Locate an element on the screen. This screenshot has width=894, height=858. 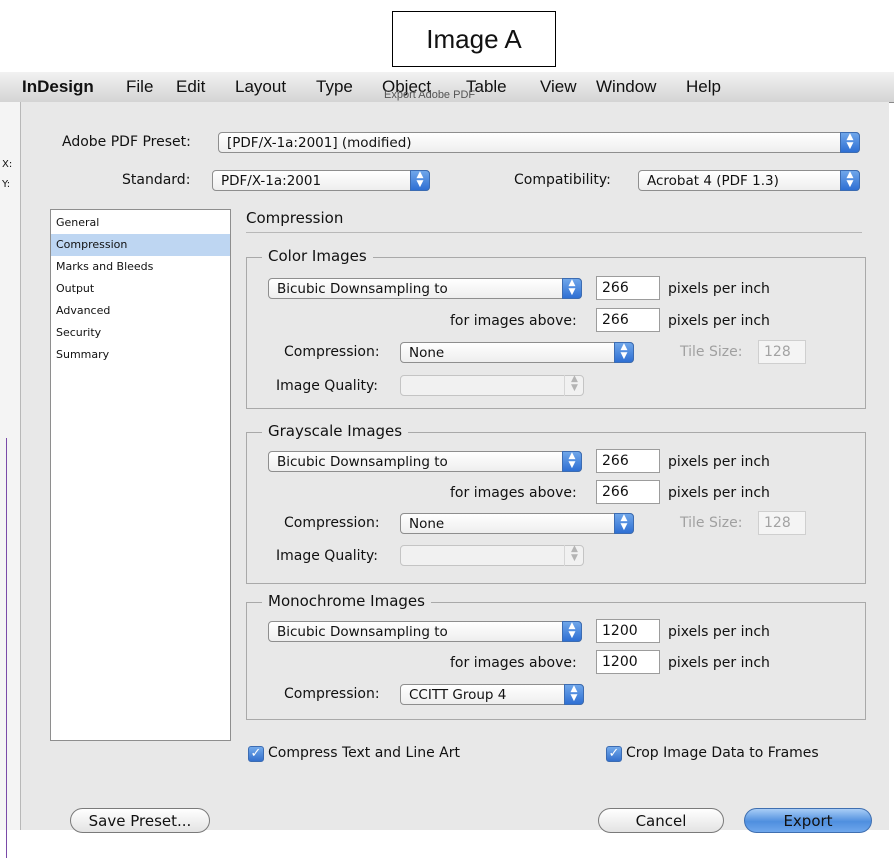
grayscale-ppi-input: 266 is located at coordinates (628, 461).